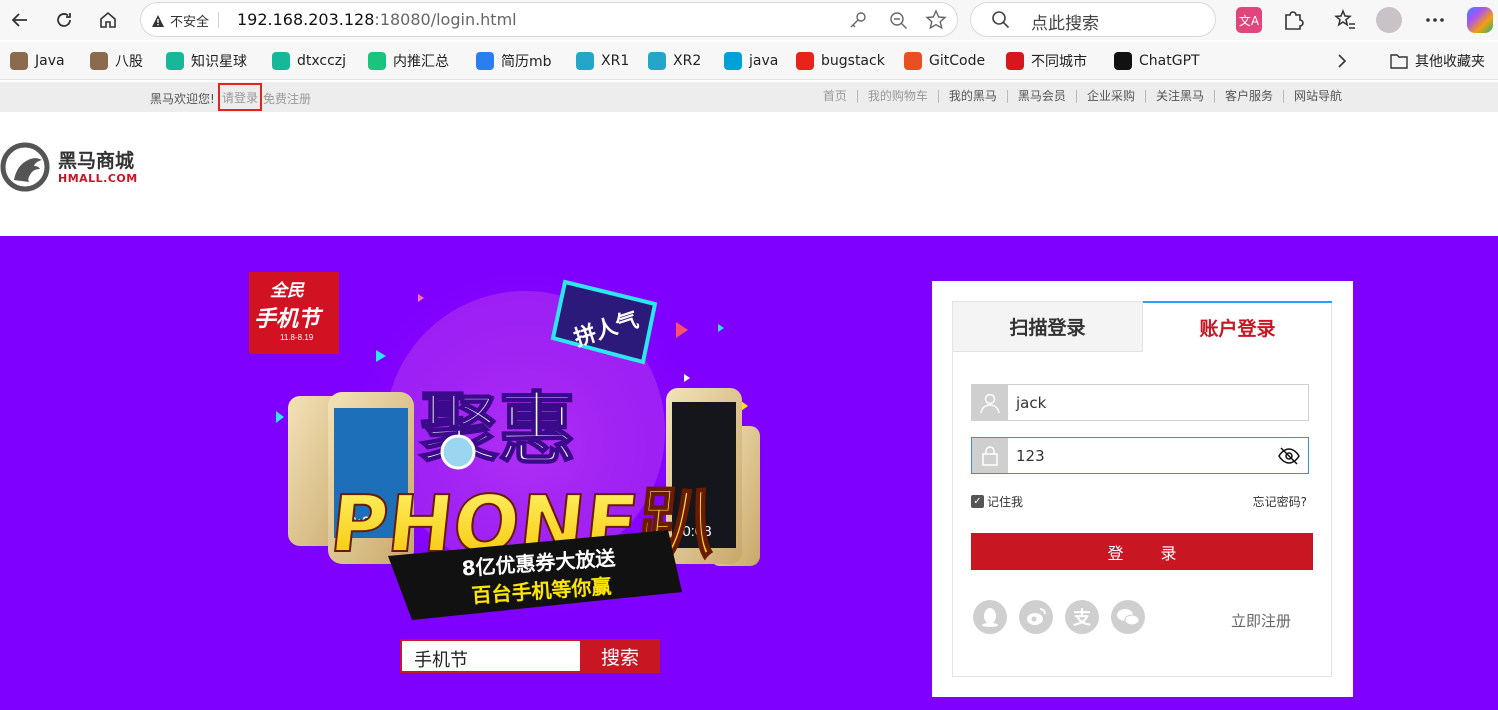 This screenshot has height=710, width=1498. Describe the element at coordinates (219, 62) in the screenshot. I see `bookmark-label: 知识星球` at that location.